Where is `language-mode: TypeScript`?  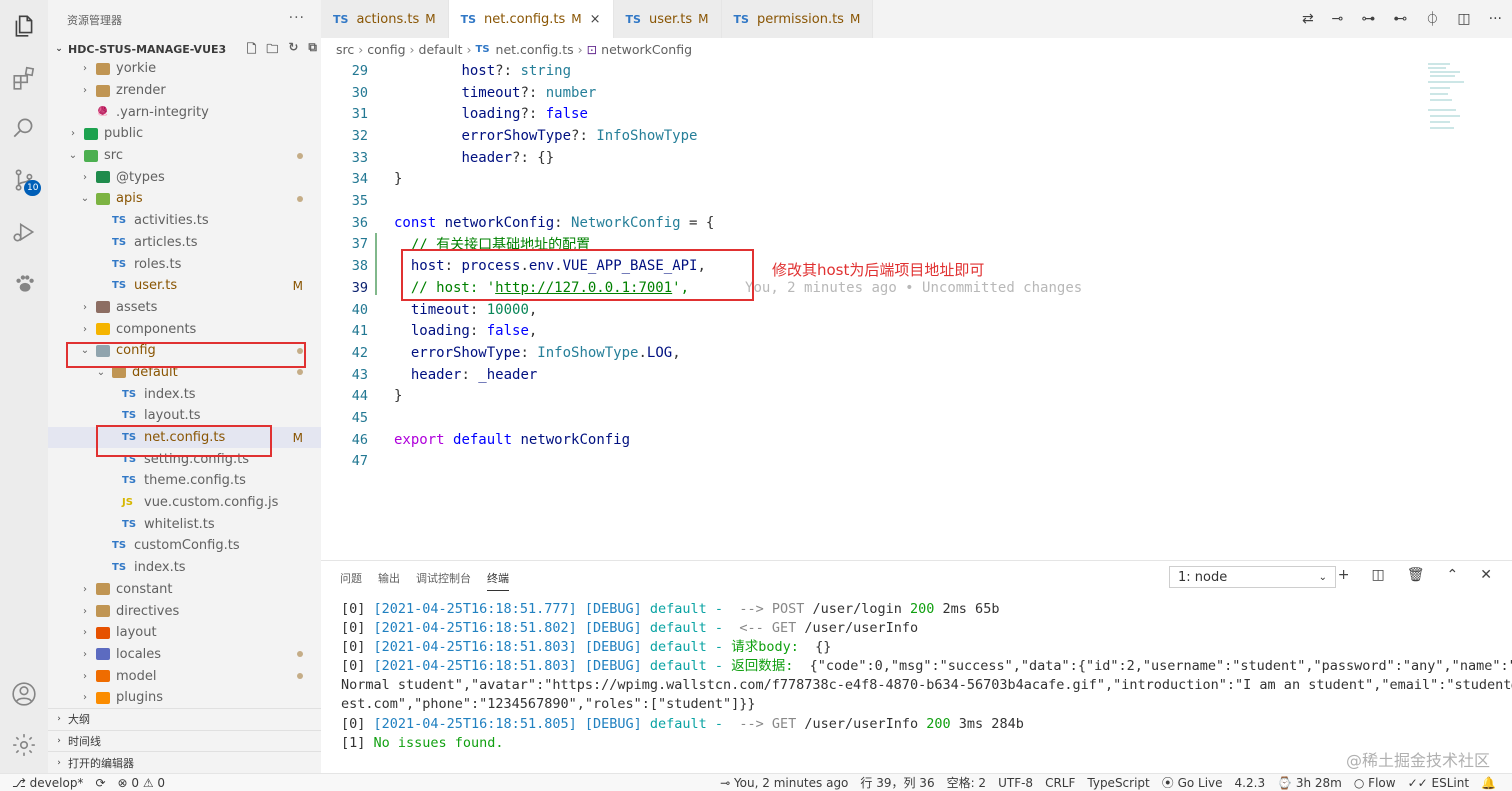
language-mode: TypeScript is located at coordinates (1118, 783).